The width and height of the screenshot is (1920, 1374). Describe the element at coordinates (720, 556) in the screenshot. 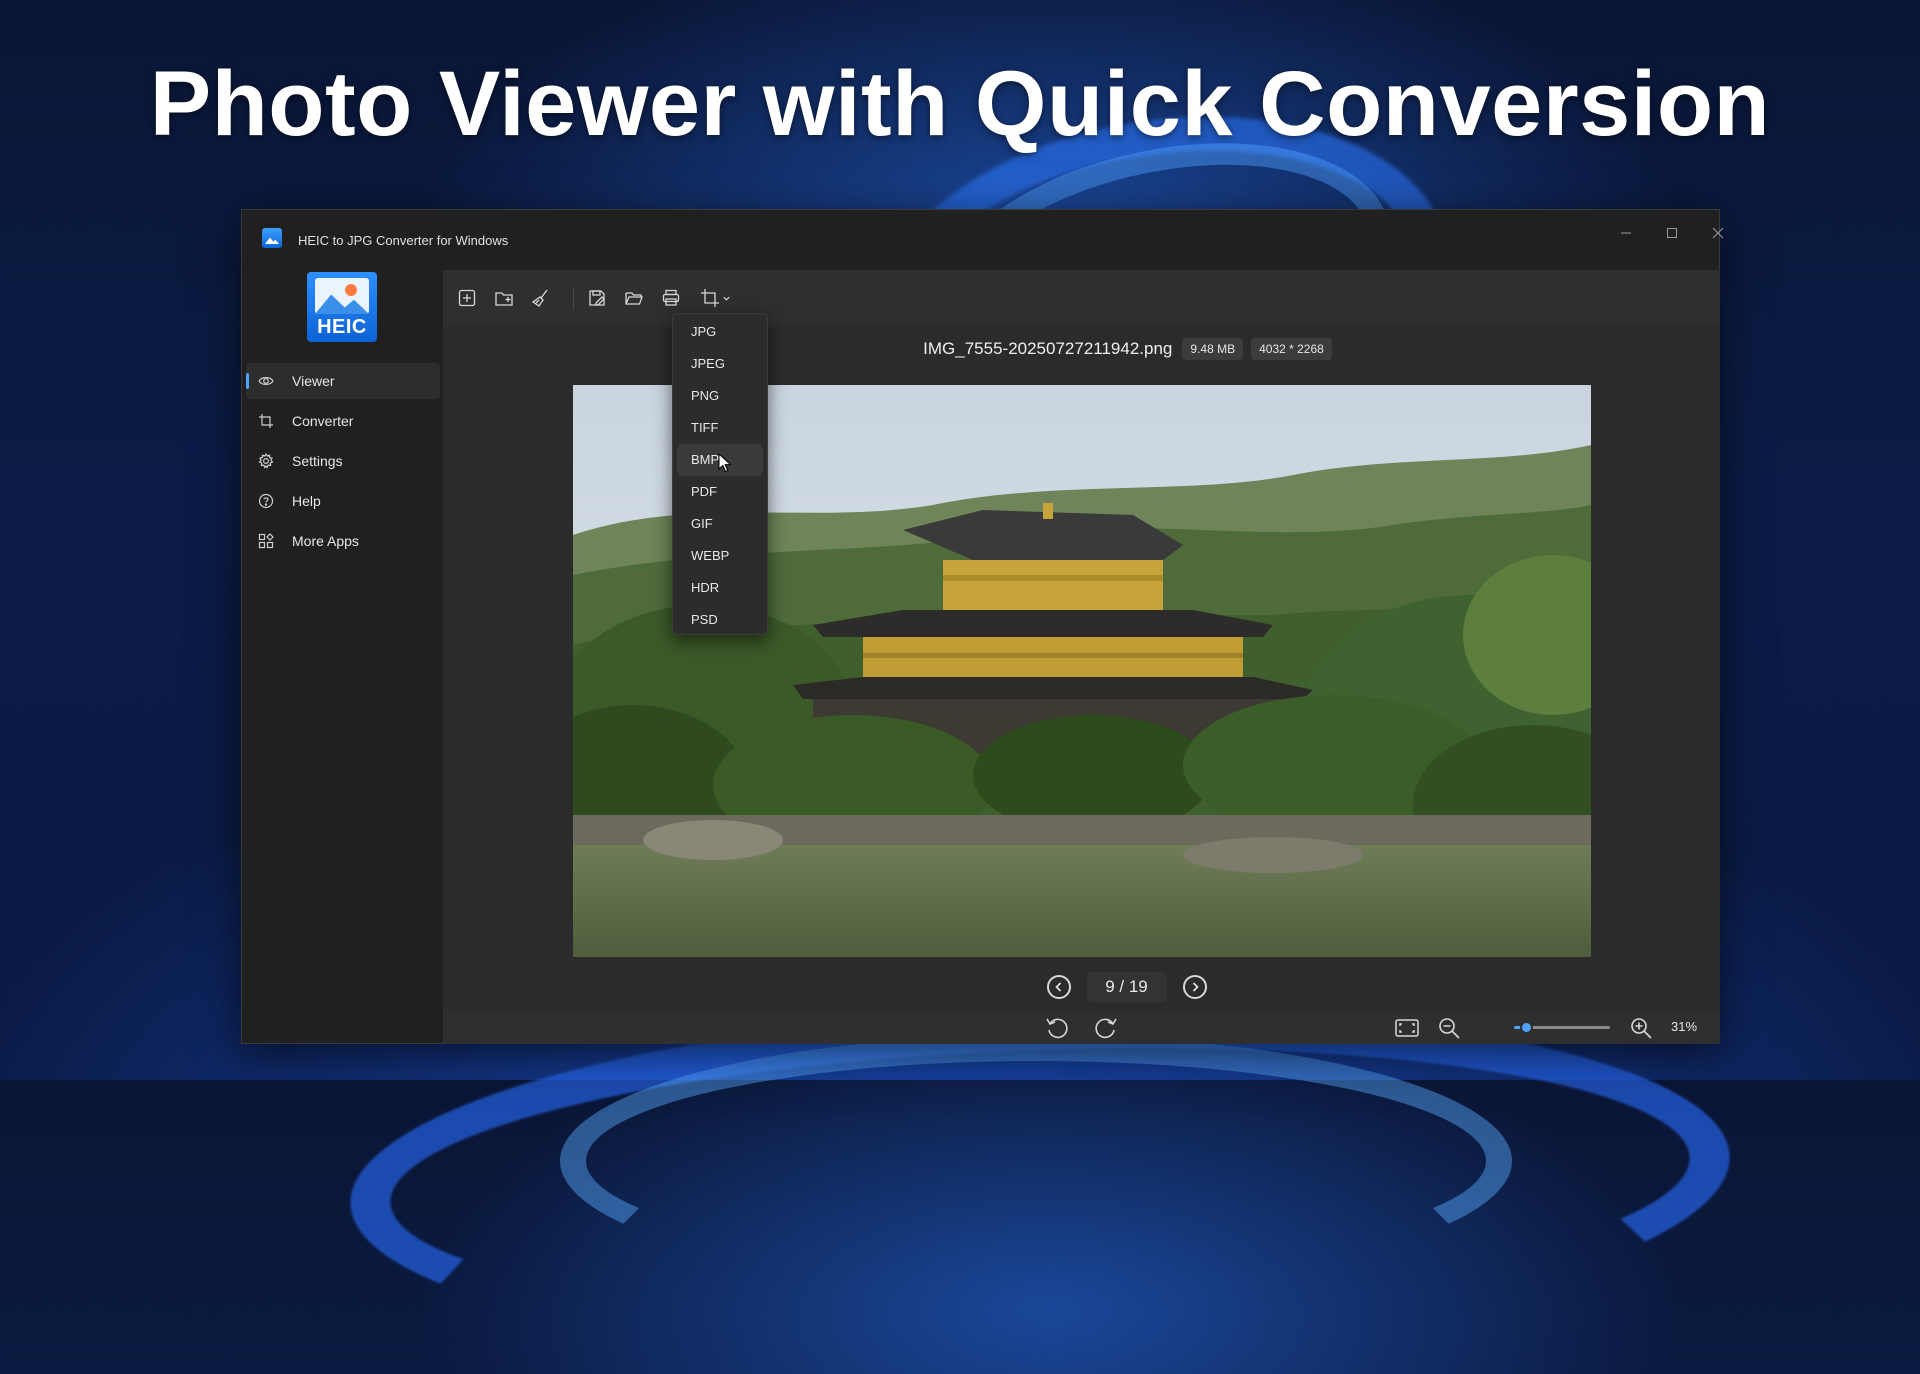

I see `format-option-webp: WEBP` at that location.